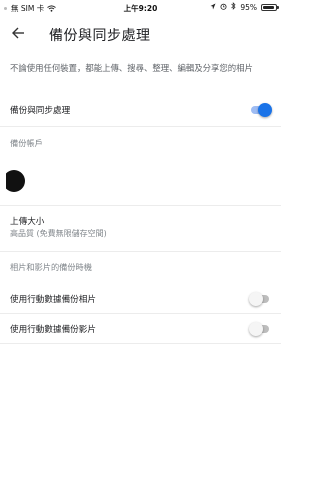 This screenshot has width=320, height=500. What do you see at coordinates (53, 330) in the screenshot?
I see `cellular-videos-label: 使用行動數據備份影片` at bounding box center [53, 330].